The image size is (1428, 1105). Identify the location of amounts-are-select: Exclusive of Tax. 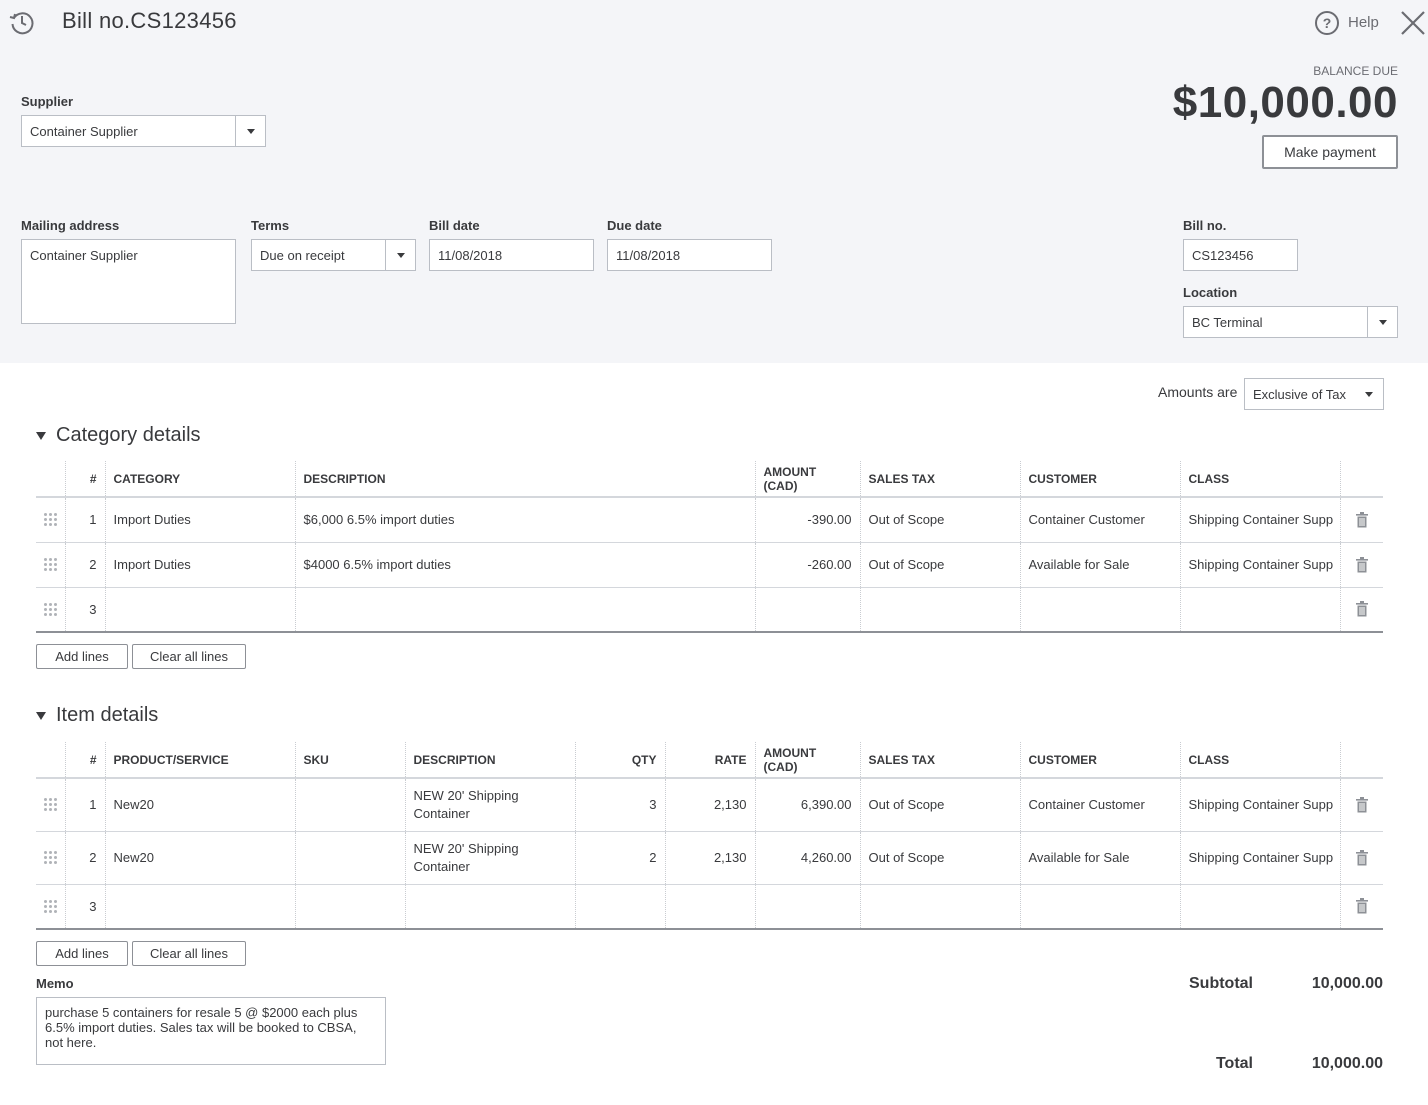
(1314, 394).